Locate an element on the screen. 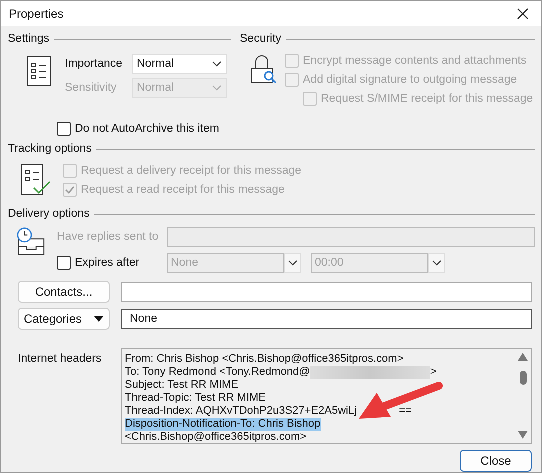 This screenshot has height=473, width=542. header-line: <Chris.Bishop@office365itpros.com> is located at coordinates (216, 437).